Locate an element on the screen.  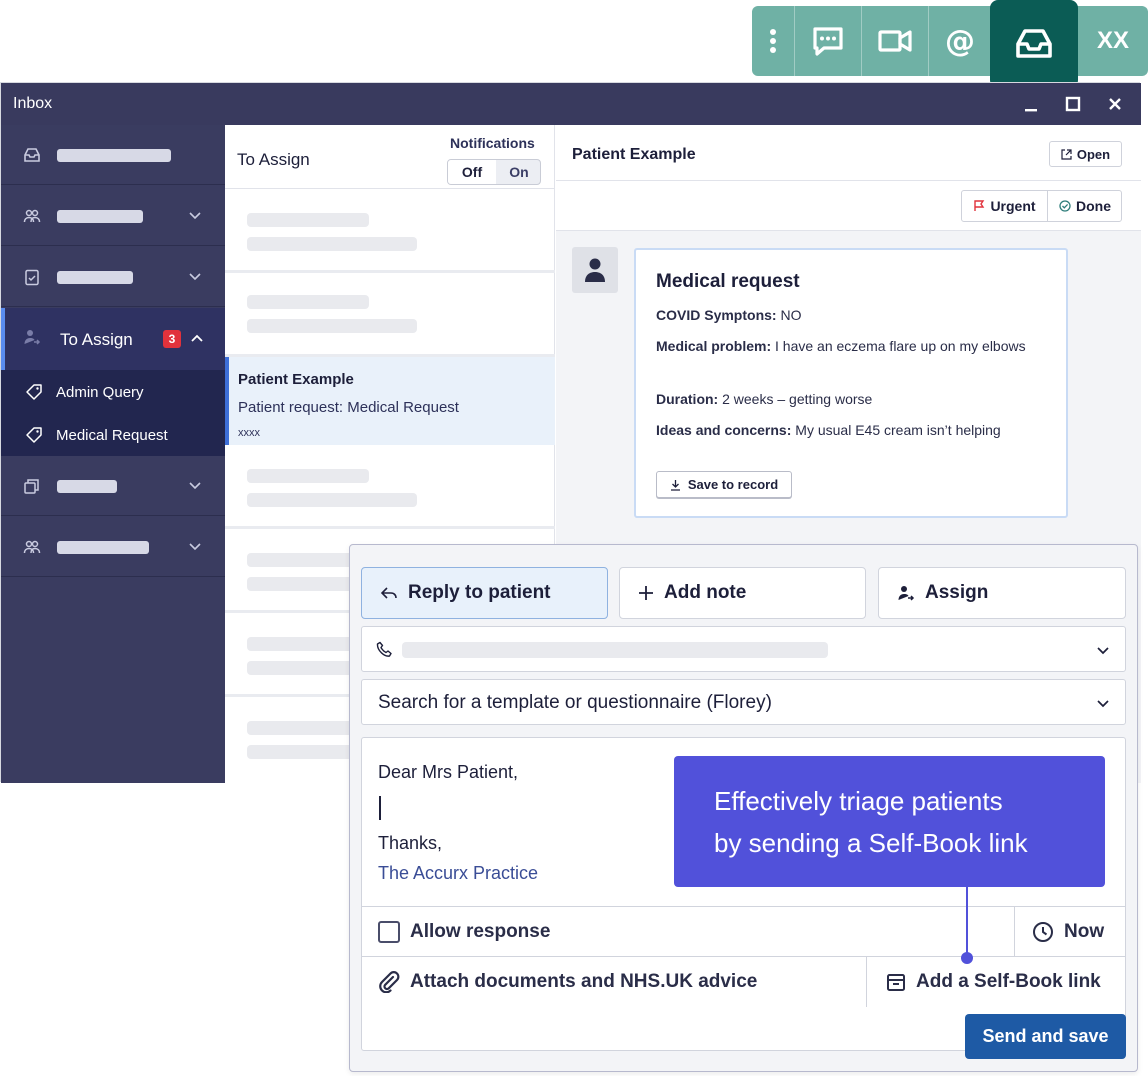
save-label: Save to record is located at coordinates (733, 484).